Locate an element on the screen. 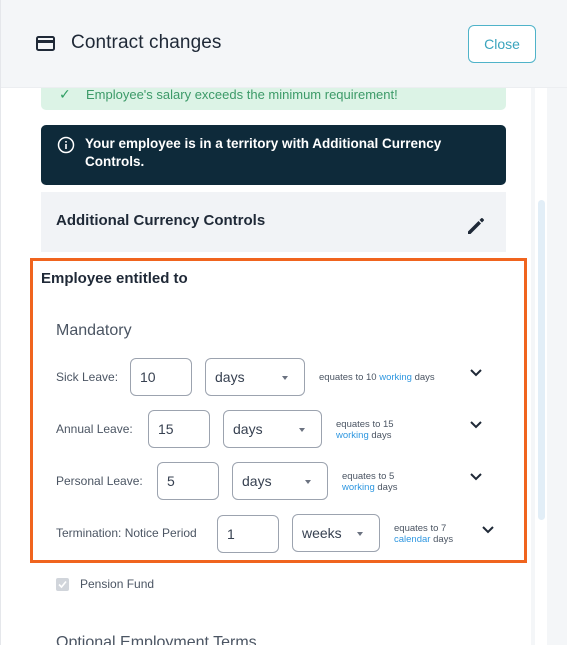 This screenshot has height=645, width=567. modal-header: Contract changes Close is located at coordinates (284, 44).